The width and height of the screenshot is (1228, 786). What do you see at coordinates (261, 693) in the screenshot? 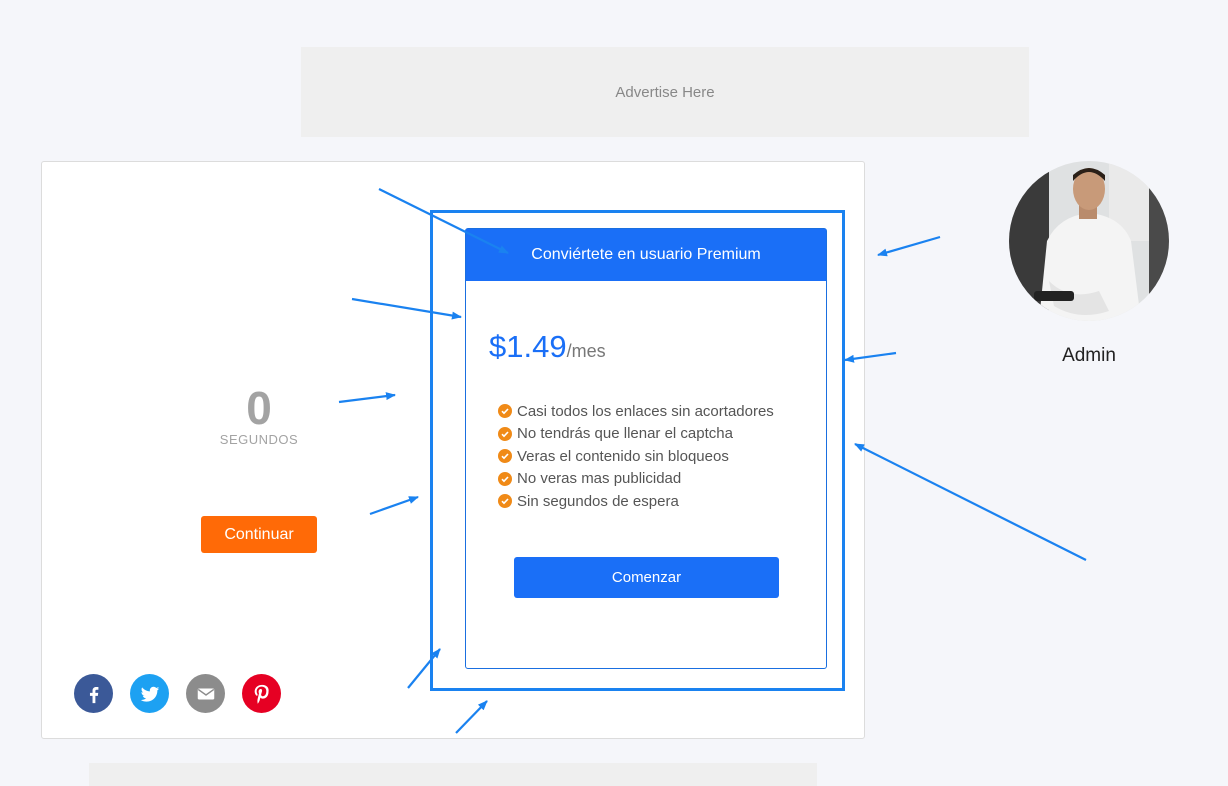
I see `pinterest-icon` at bounding box center [261, 693].